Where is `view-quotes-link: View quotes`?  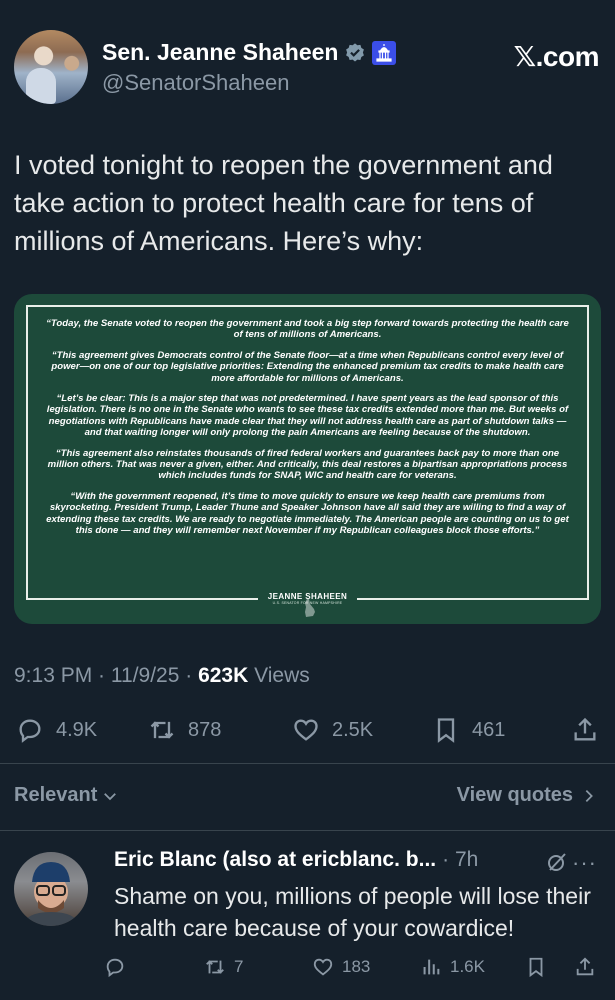
view-quotes-link: View quotes is located at coordinates (527, 795).